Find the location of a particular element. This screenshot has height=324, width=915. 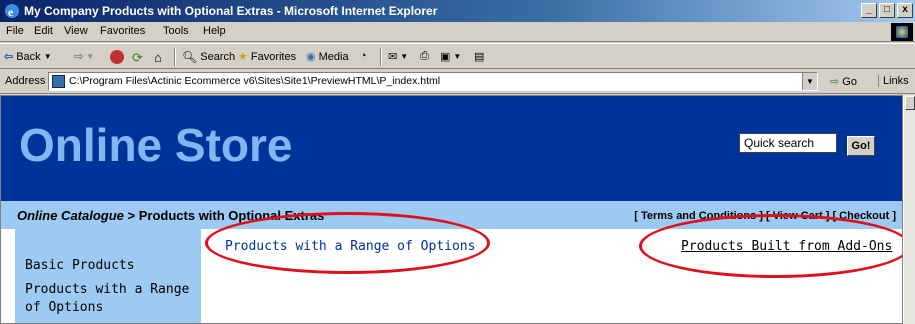

forward-button: ⇨ ▼ is located at coordinates (84, 56).